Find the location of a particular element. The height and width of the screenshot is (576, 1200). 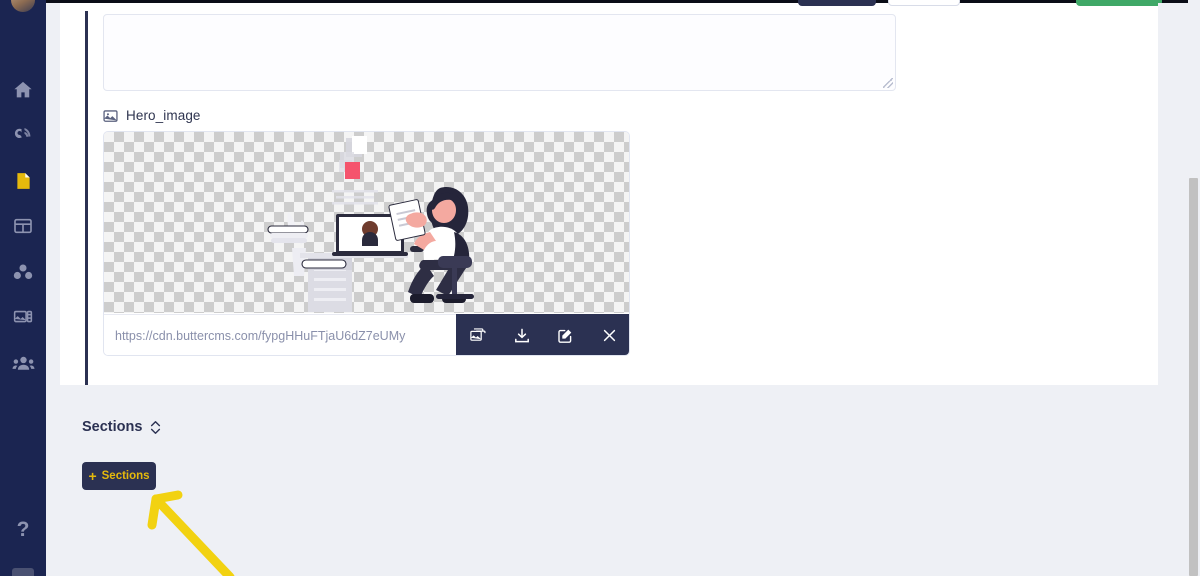

scrollbar-thumb is located at coordinates (1193, 377).